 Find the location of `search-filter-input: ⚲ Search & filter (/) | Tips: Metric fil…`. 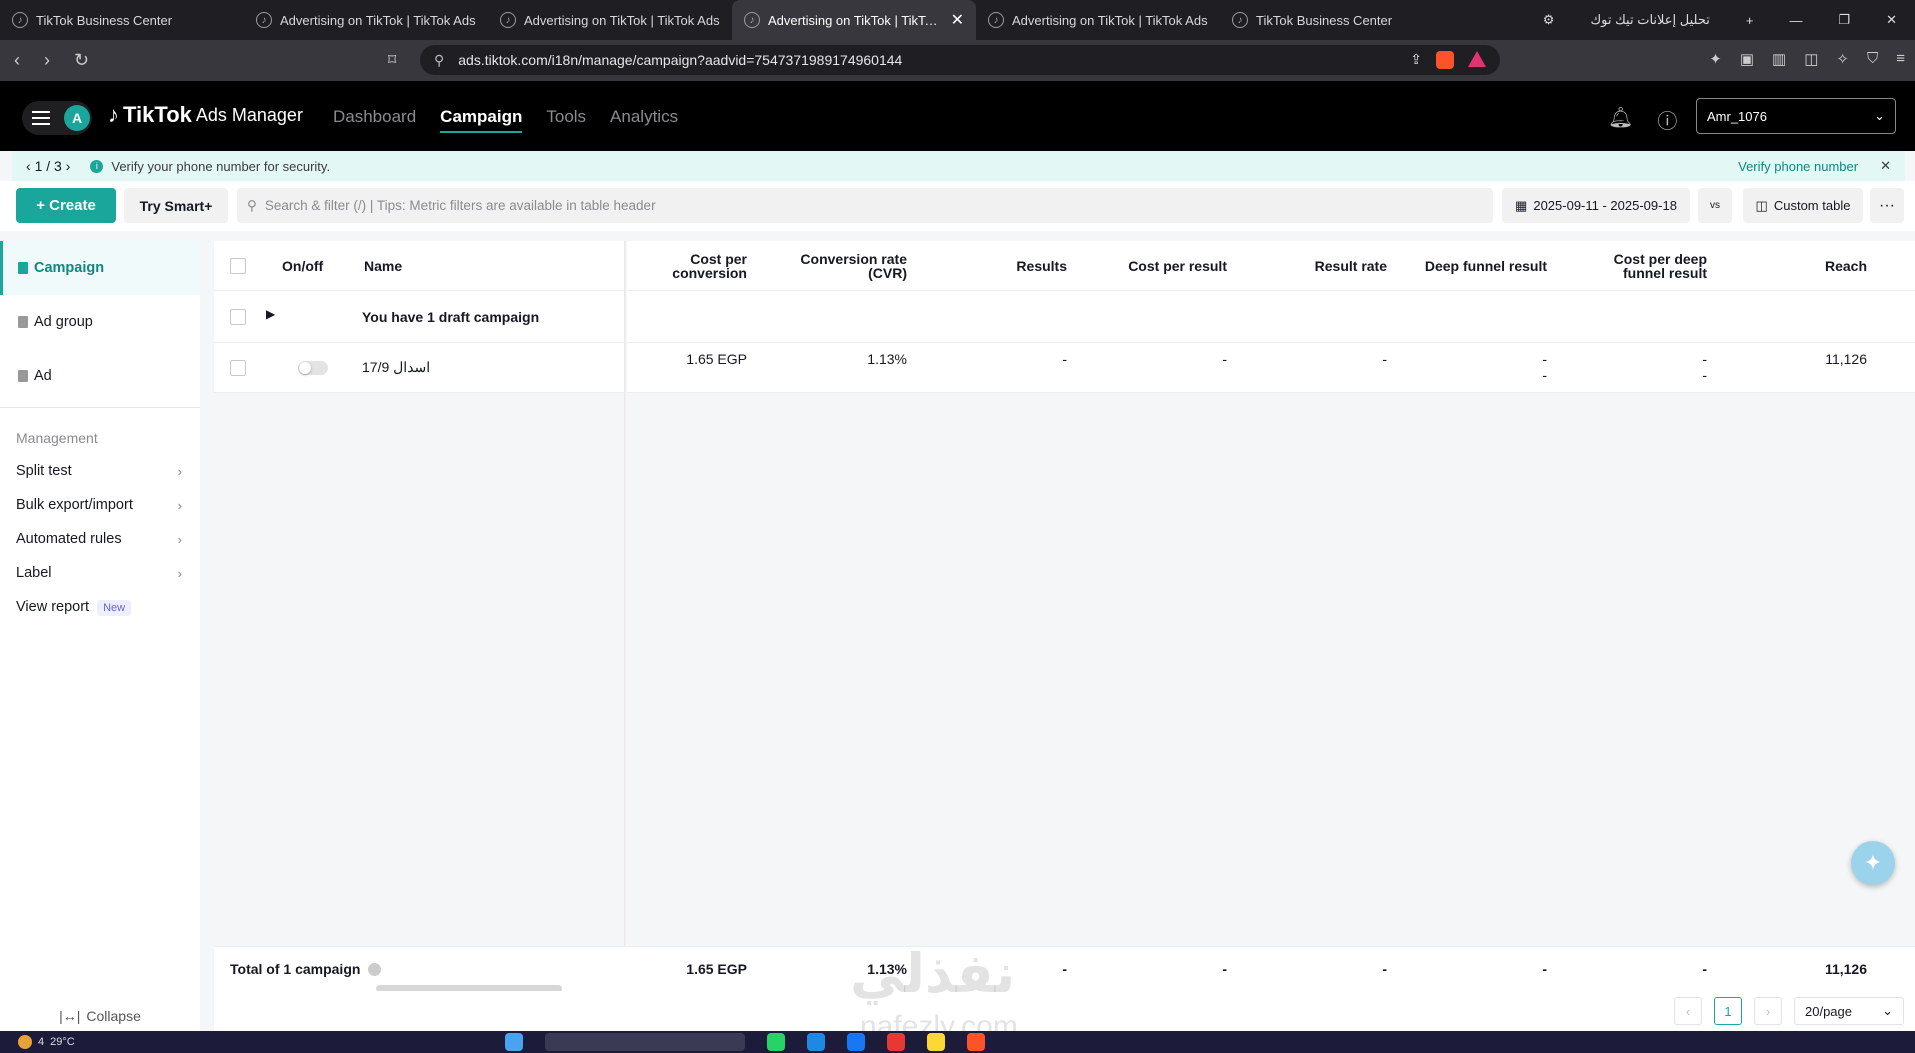

search-filter-input: ⚲ Search & filter (/) | Tips: Metric fil… is located at coordinates (865, 205).